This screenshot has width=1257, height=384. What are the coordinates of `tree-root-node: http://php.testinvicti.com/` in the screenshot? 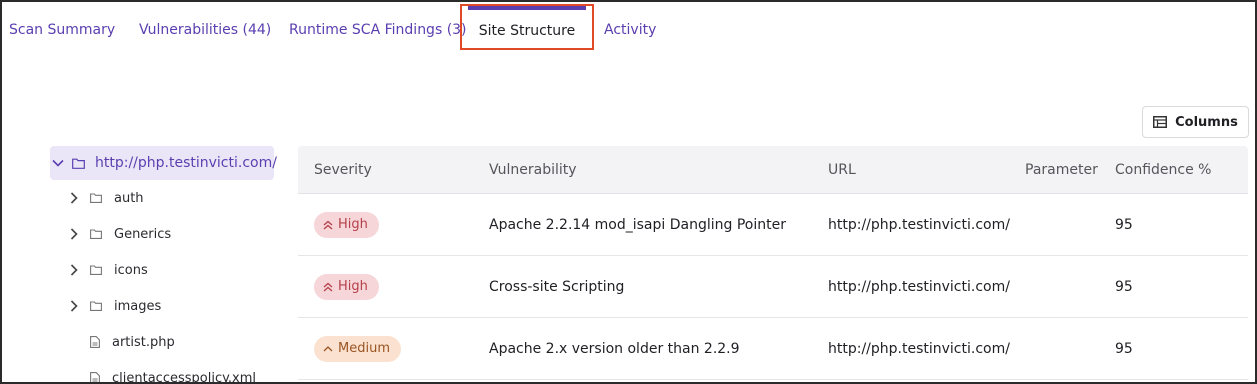 It's located at (163, 163).